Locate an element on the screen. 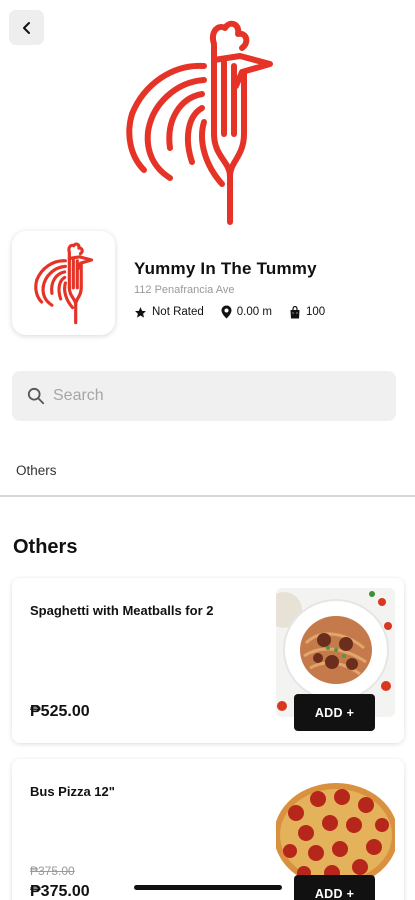  bag-count-item: 100 is located at coordinates (307, 312).